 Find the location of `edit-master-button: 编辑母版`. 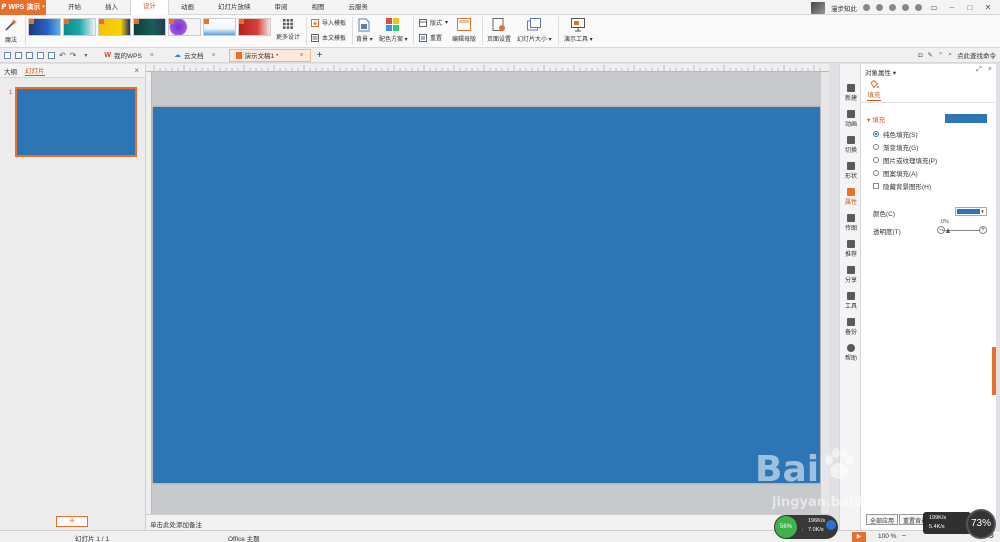

edit-master-button: 编辑母版 is located at coordinates (464, 30).